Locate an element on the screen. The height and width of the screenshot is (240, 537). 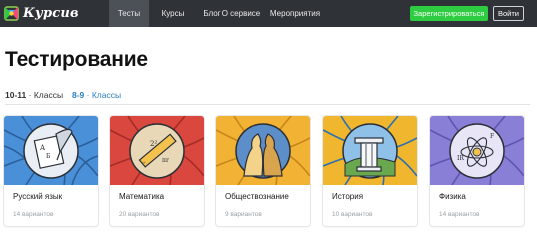
nav-tests: Тесты is located at coordinates (129, 13).